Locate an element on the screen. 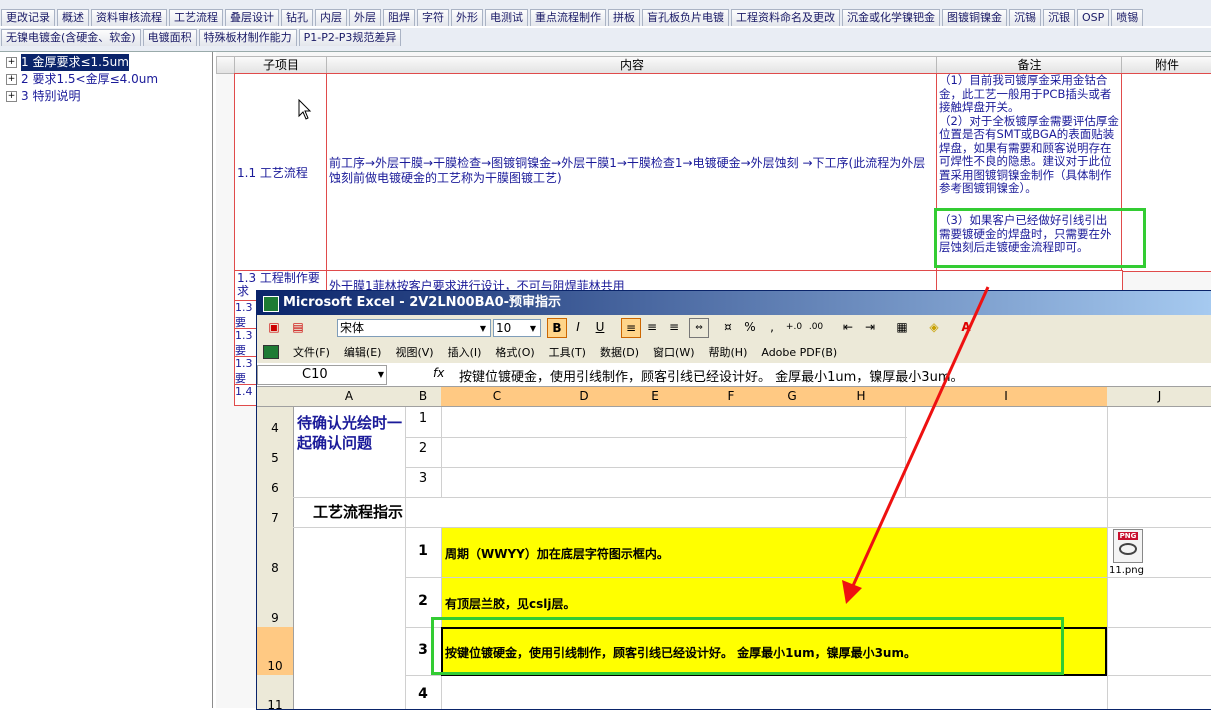 Image resolution: width=1211 pixels, height=710 pixels. menu-item: 插入(I) is located at coordinates (465, 353).